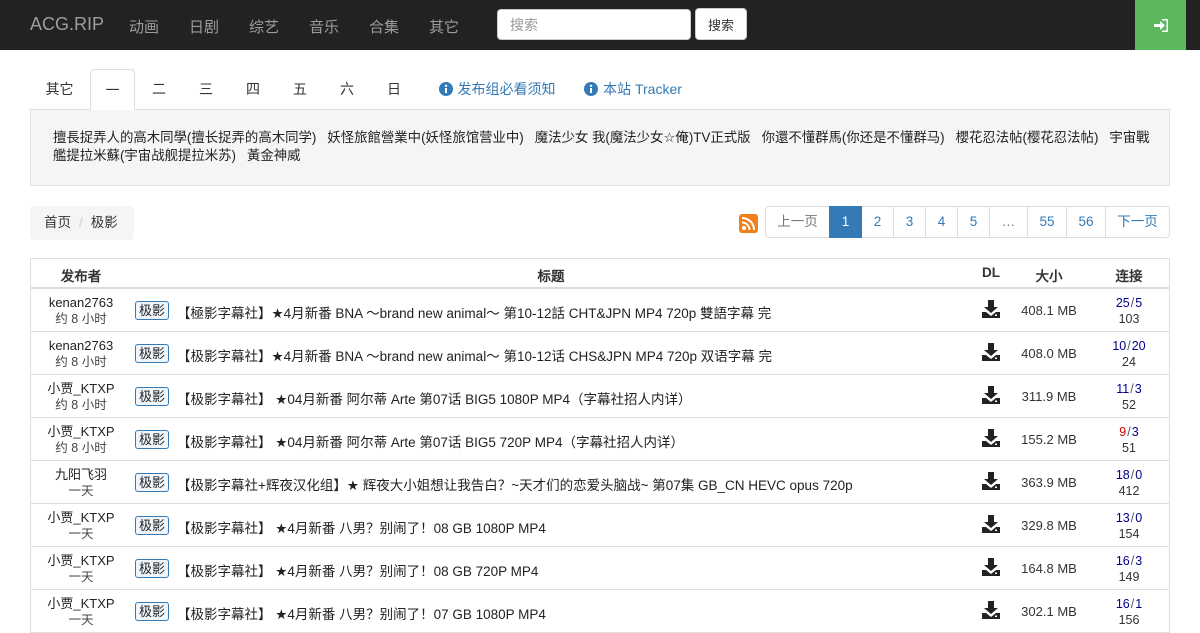 This screenshot has height=633, width=1200. Describe the element at coordinates (67, 24) in the screenshot. I see `brand-logo: ACG.RIP` at that location.